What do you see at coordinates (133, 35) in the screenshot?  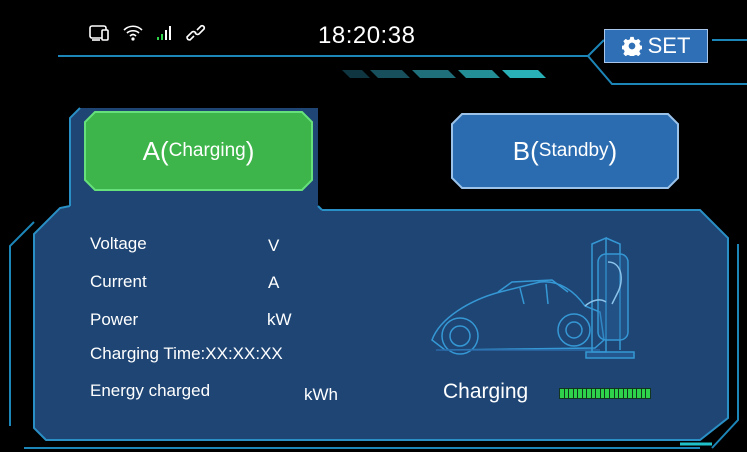 I see `wifi-icon` at bounding box center [133, 35].